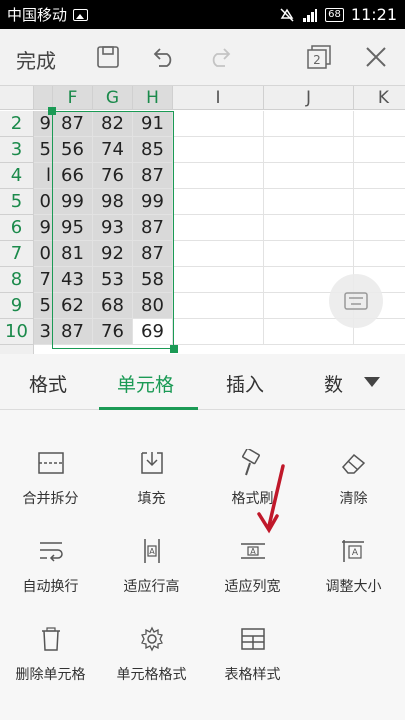  I want to click on column-header-f: F, so click(73, 98).